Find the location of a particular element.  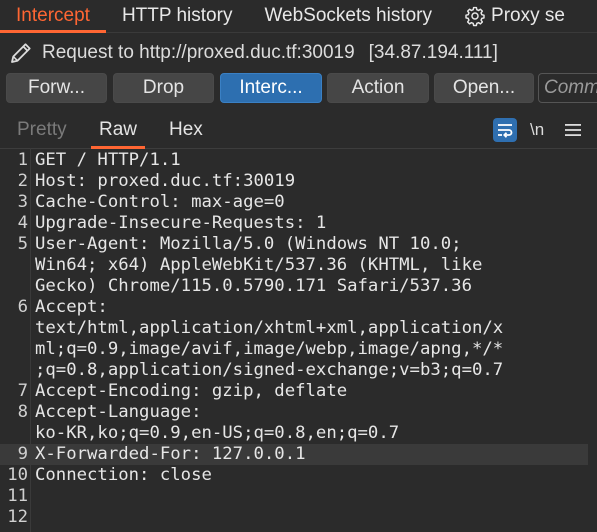

request-line-text: GET / HTTP/1.1 is located at coordinates (108, 160).